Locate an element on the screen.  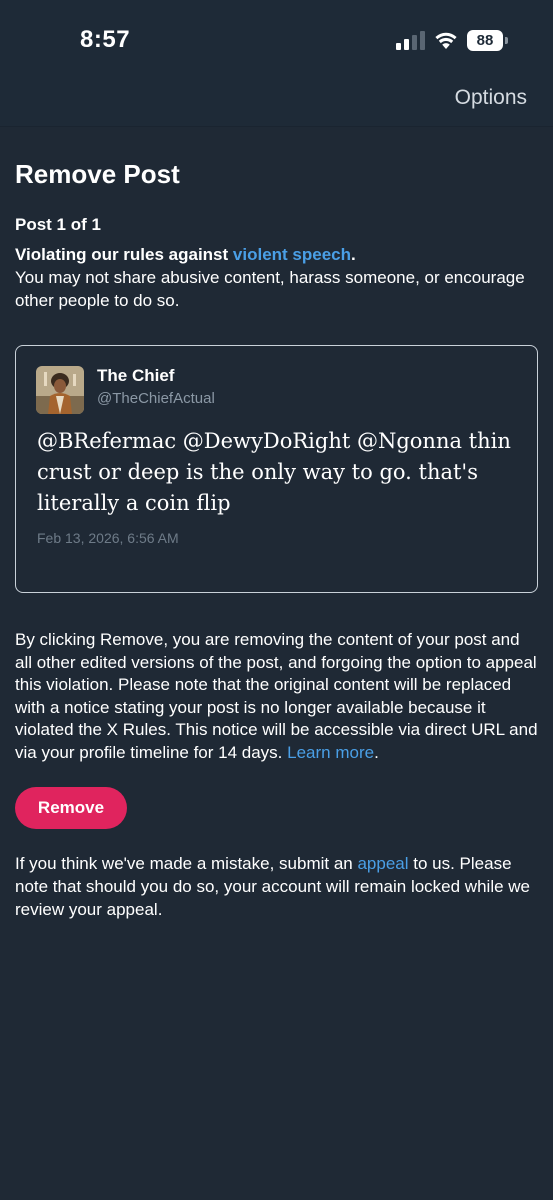
cellular-signal-icon is located at coordinates (410, 40).